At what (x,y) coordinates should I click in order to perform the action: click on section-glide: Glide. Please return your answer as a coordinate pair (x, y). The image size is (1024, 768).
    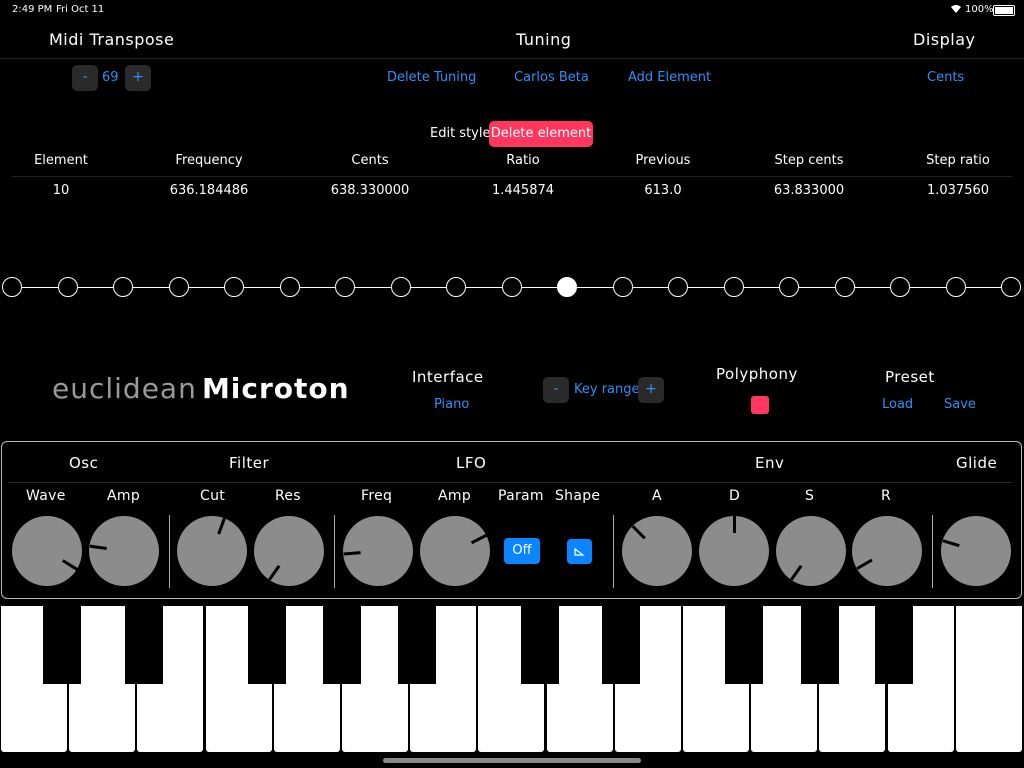
    Looking at the image, I should click on (977, 463).